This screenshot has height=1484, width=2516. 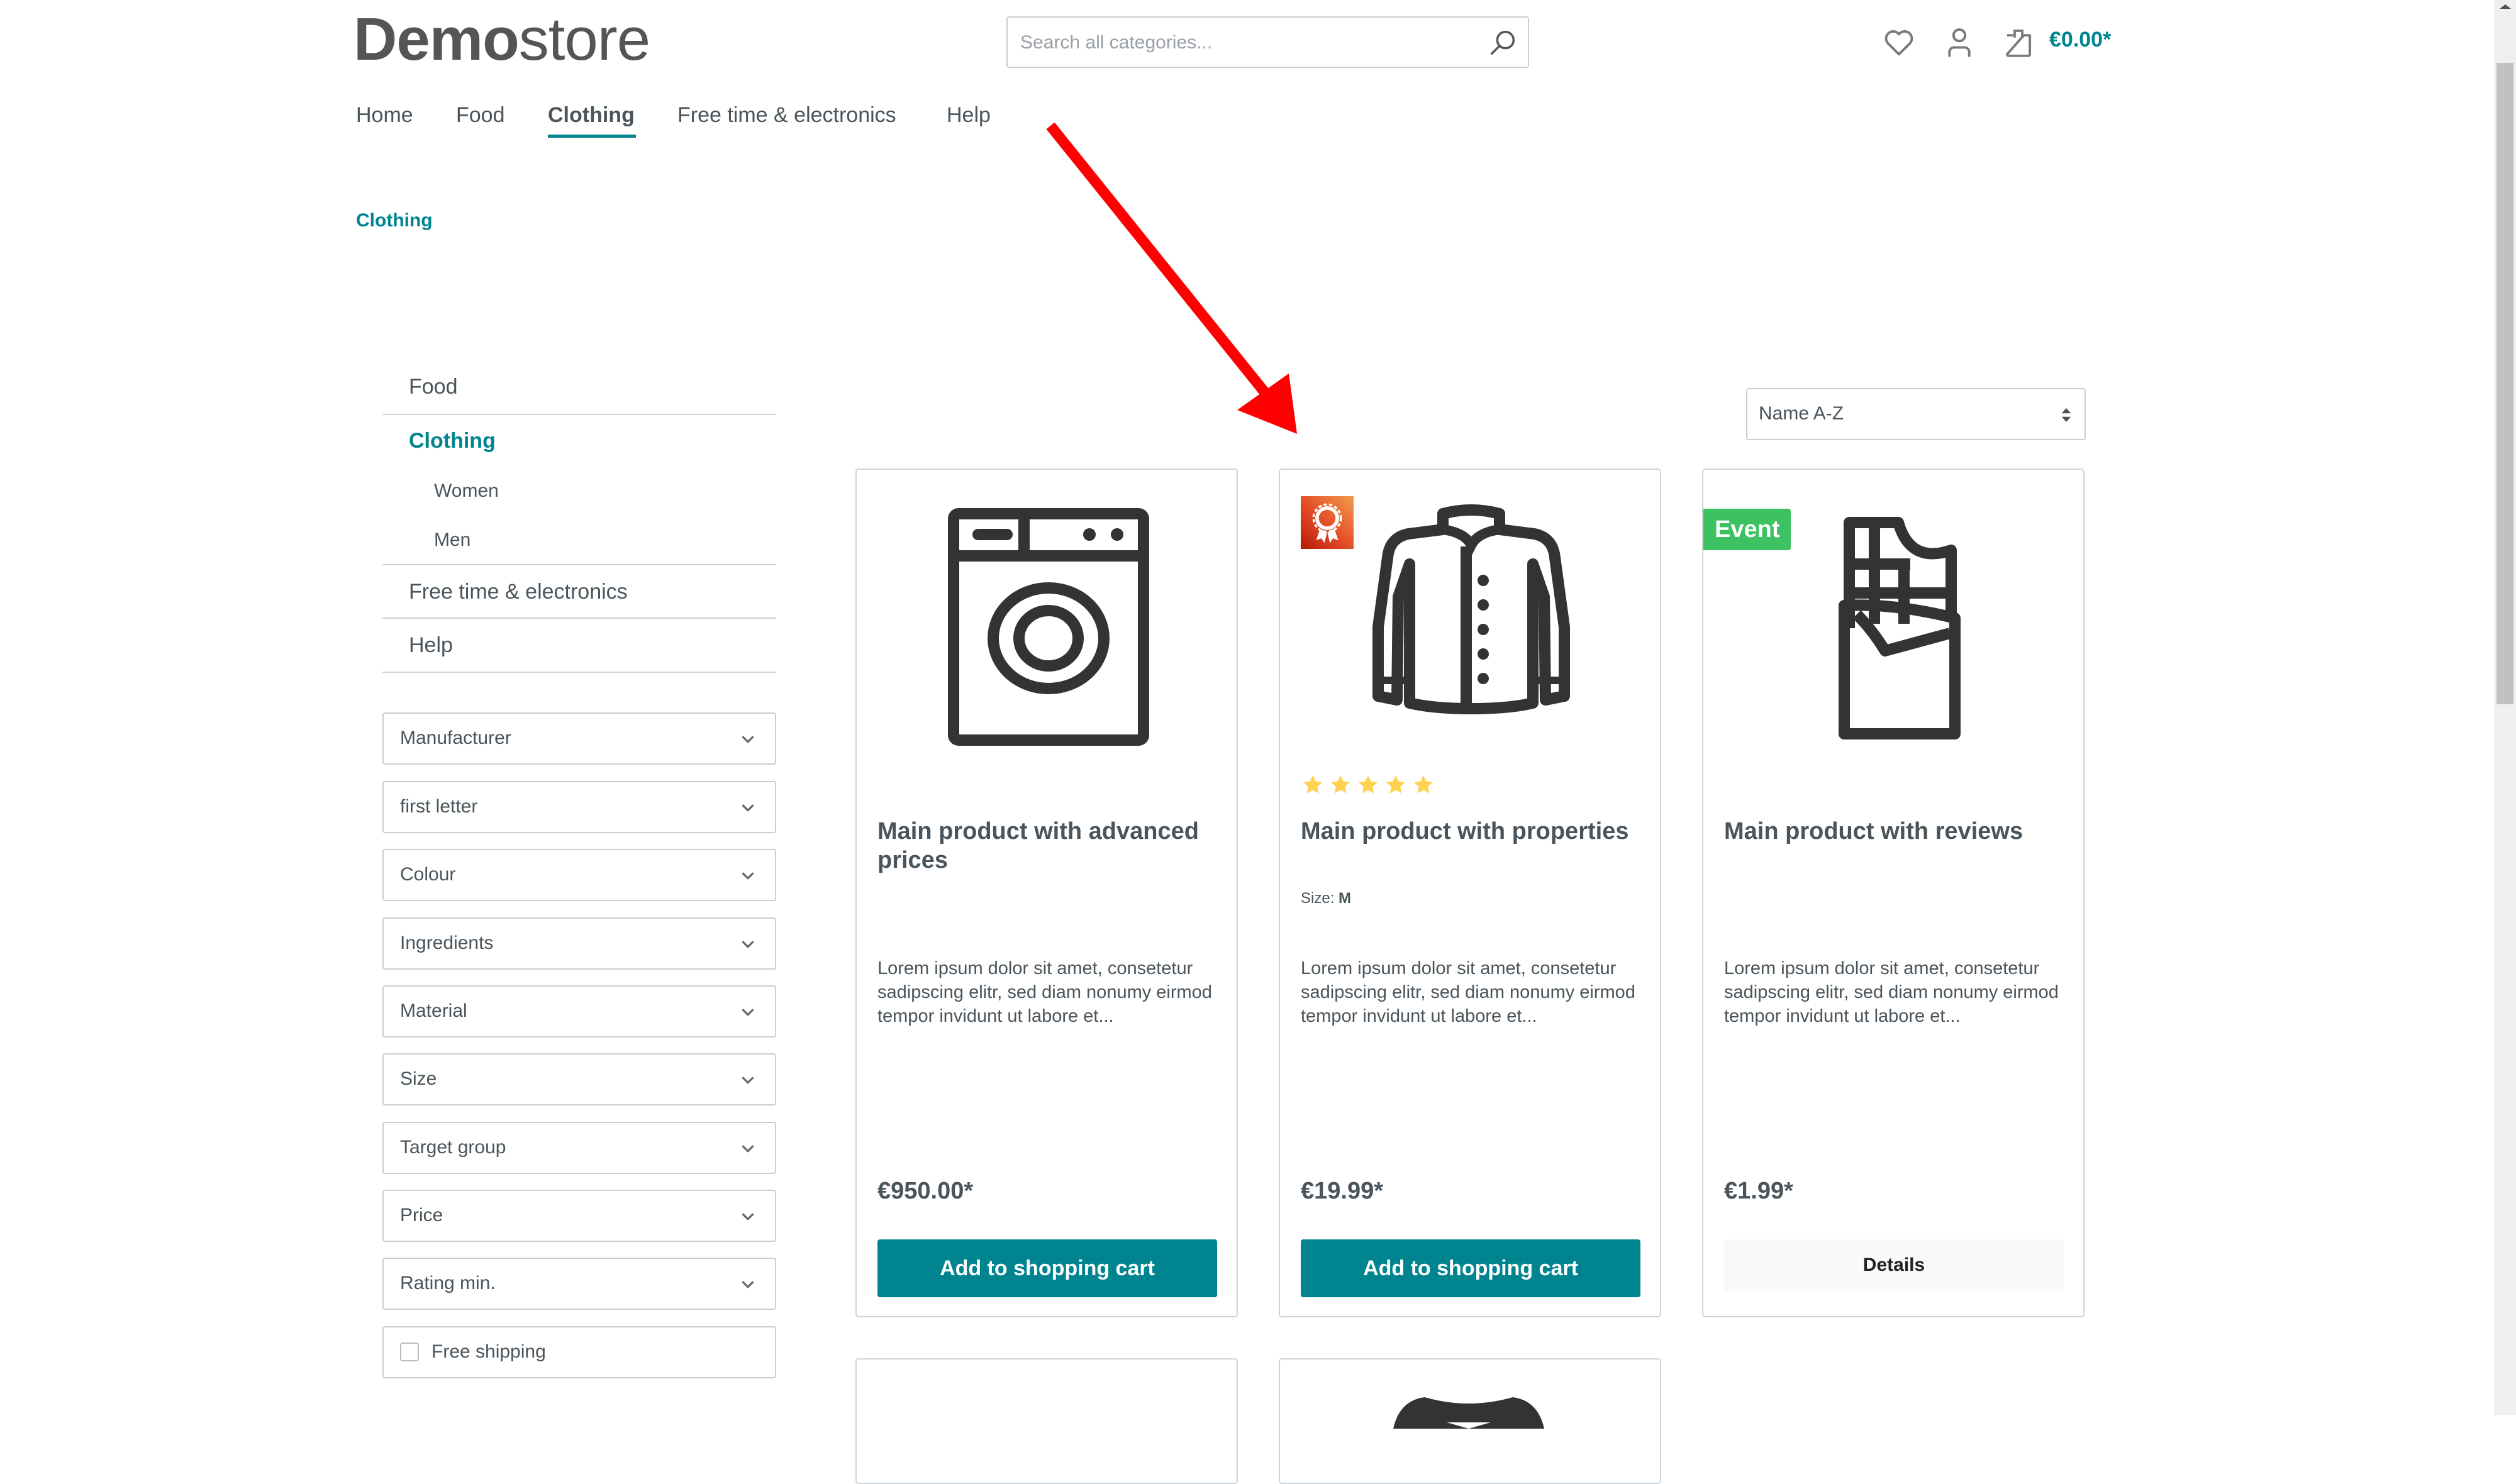 I want to click on filter-first-letter: first letter, so click(x=579, y=807).